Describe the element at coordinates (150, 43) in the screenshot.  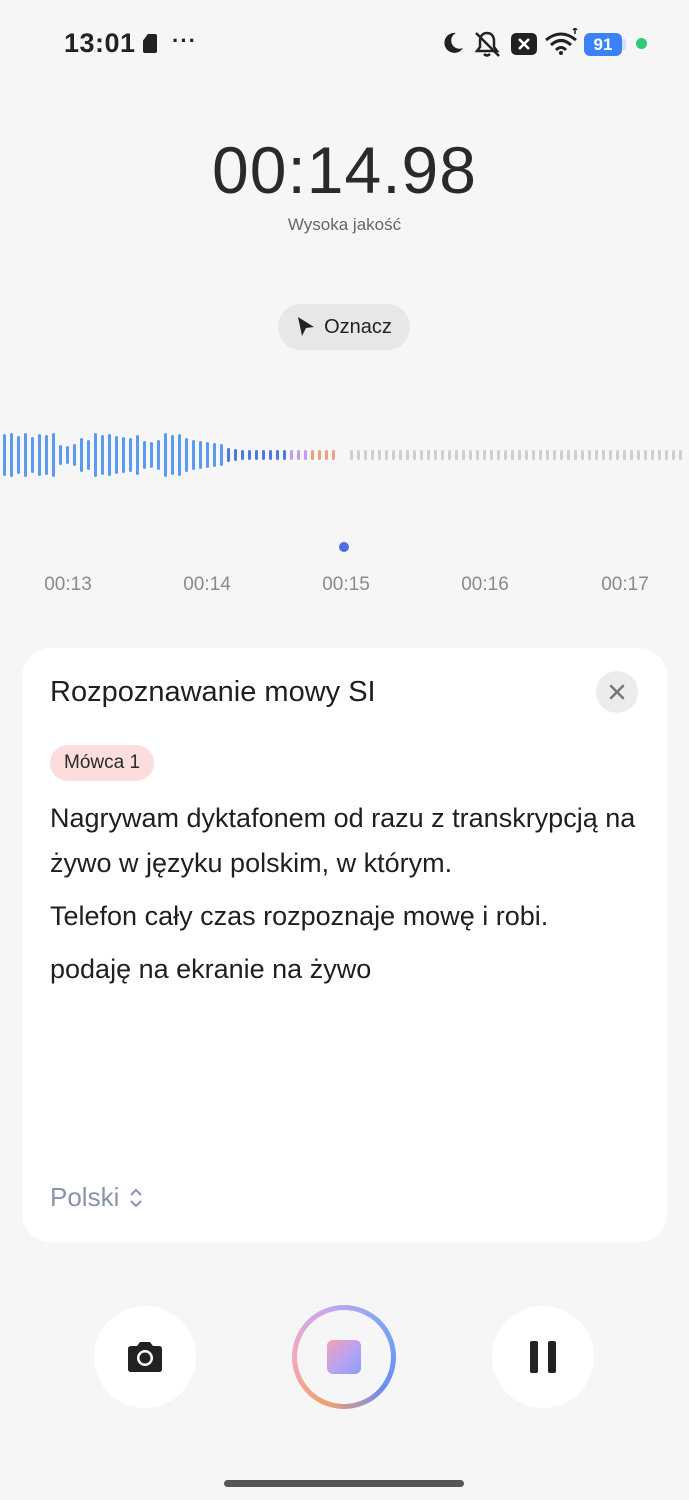
I see `sim-card-icon` at that location.